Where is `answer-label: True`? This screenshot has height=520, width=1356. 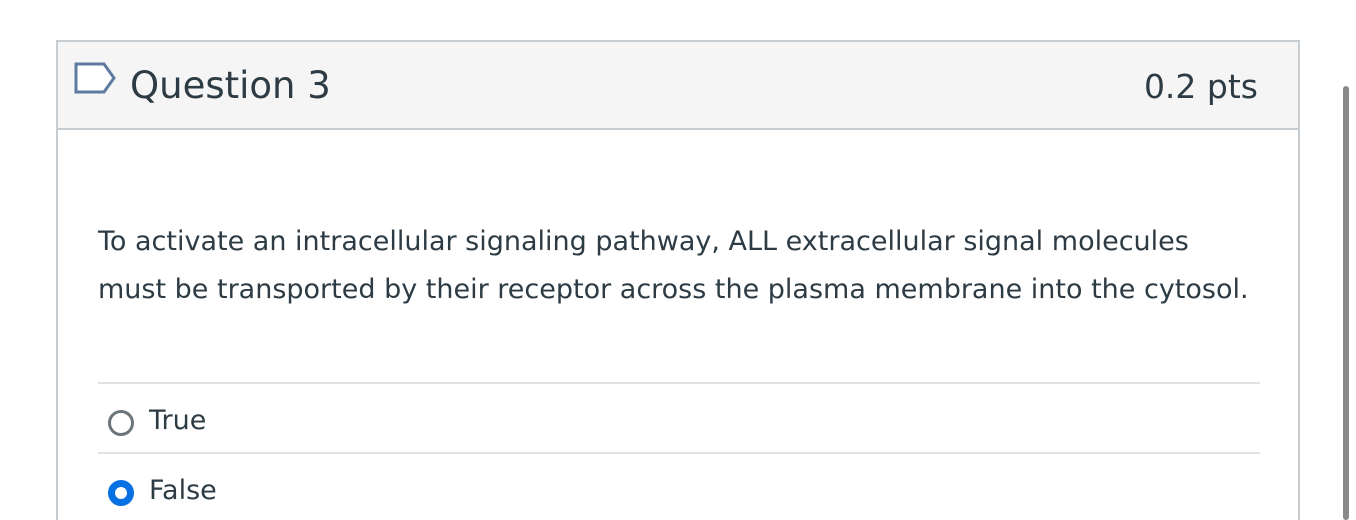
answer-label: True is located at coordinates (177, 421).